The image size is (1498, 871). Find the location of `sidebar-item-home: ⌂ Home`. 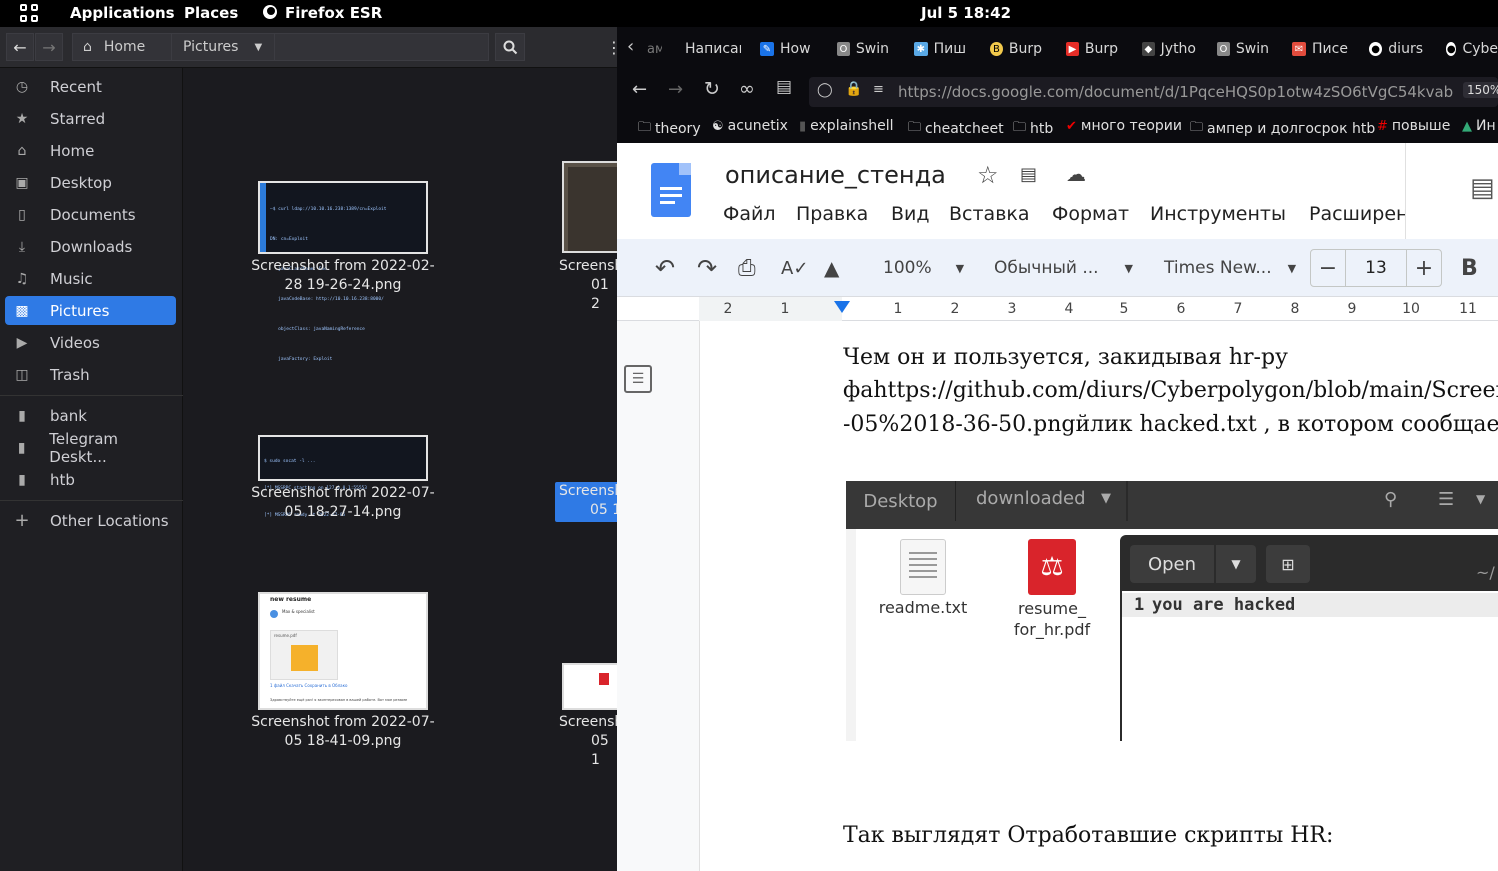

sidebar-item-home: ⌂ Home is located at coordinates (90, 150).